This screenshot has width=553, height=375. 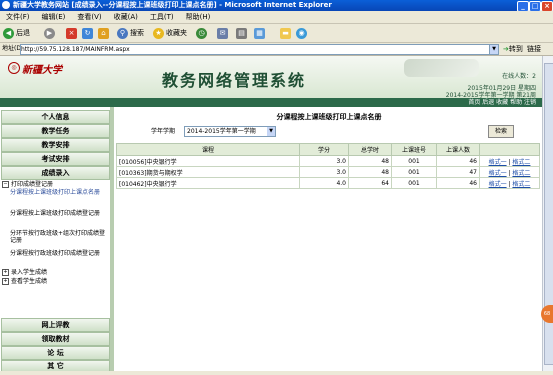 I want to click on go-button: ➔转到, so click(x=513, y=49).